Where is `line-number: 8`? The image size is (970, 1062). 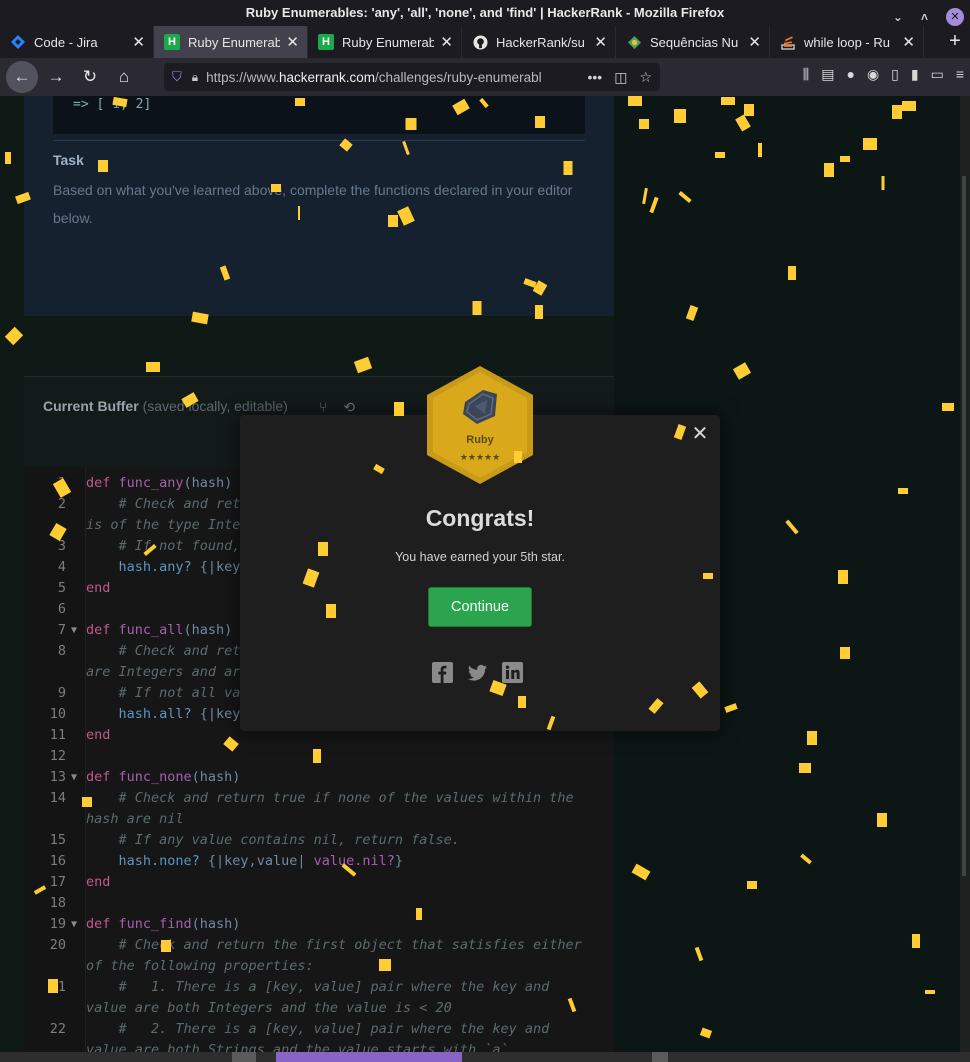
line-number: 8 is located at coordinates (61, 651).